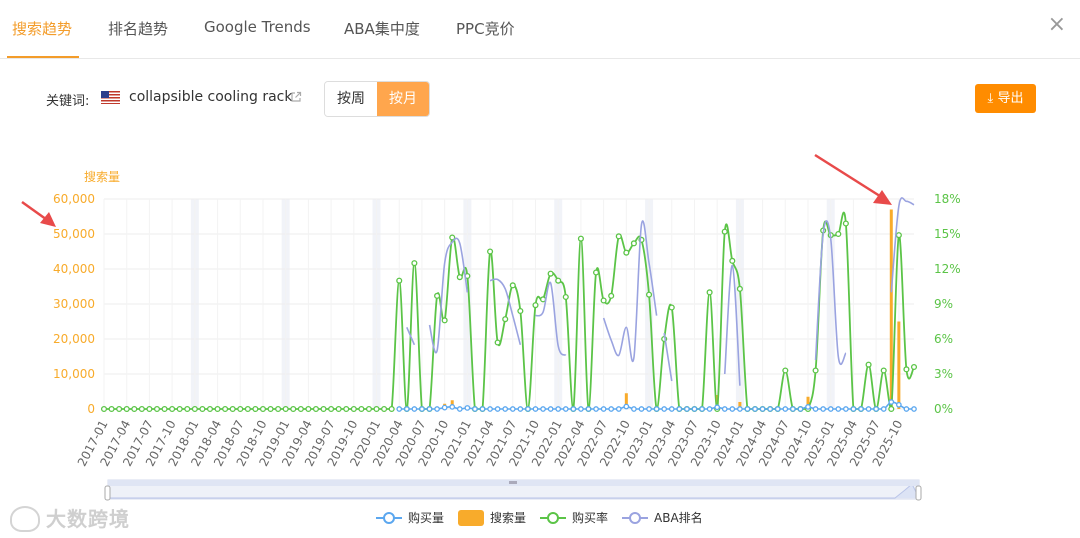 The height and width of the screenshot is (538, 1080). What do you see at coordinates (296, 97) in the screenshot?
I see `external-link-icon` at bounding box center [296, 97].